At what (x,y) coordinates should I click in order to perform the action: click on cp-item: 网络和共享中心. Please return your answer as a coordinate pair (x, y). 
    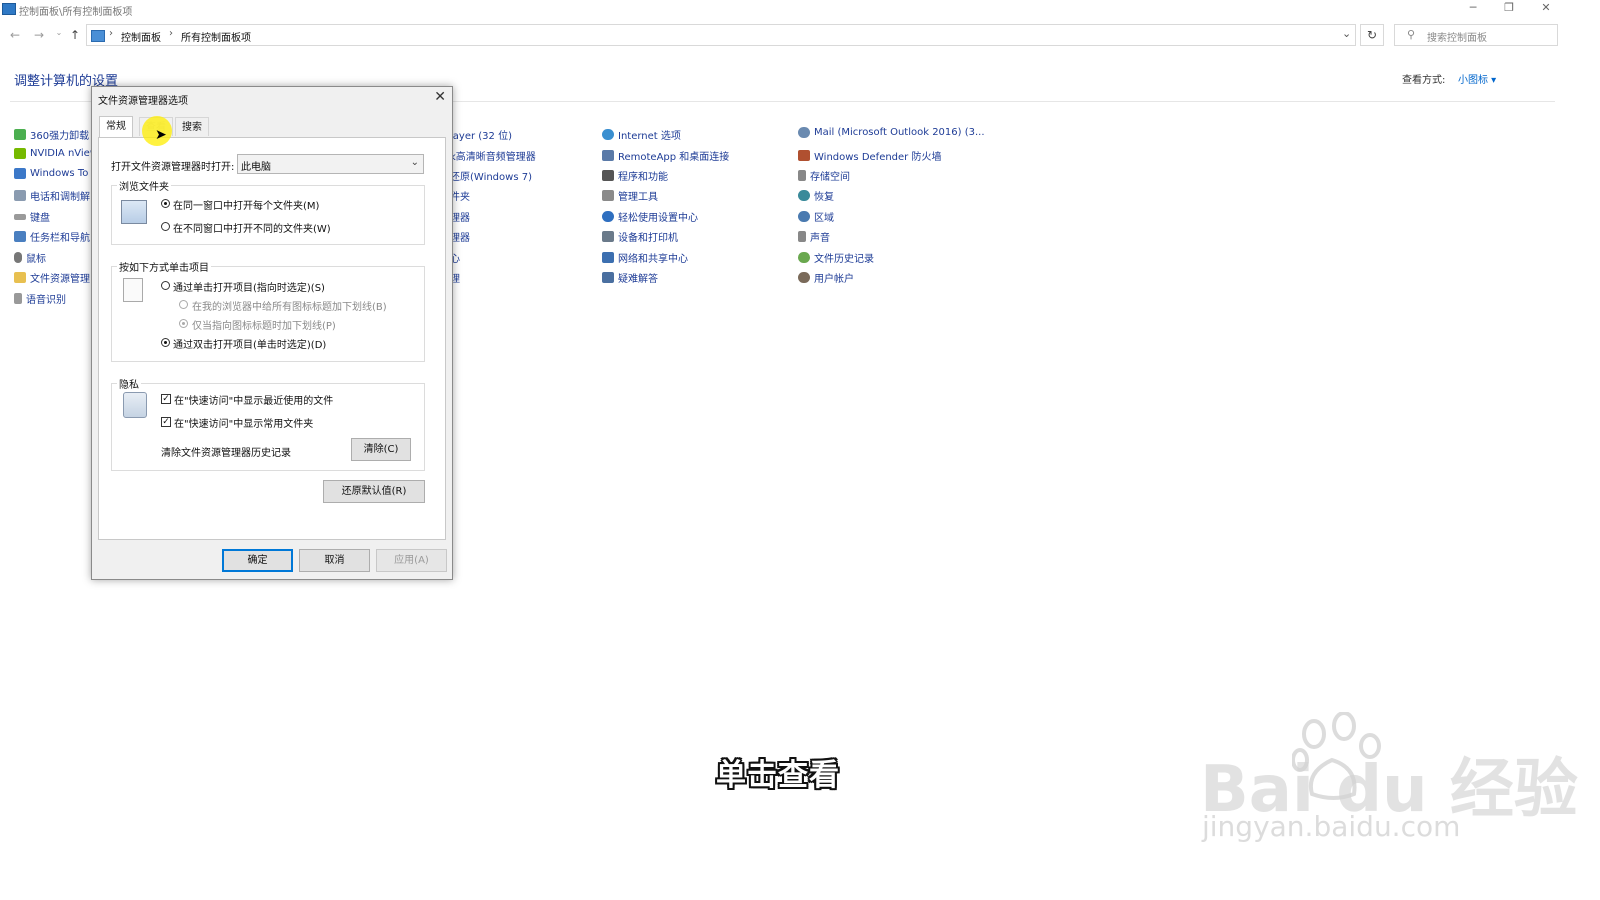
    Looking at the image, I should click on (645, 257).